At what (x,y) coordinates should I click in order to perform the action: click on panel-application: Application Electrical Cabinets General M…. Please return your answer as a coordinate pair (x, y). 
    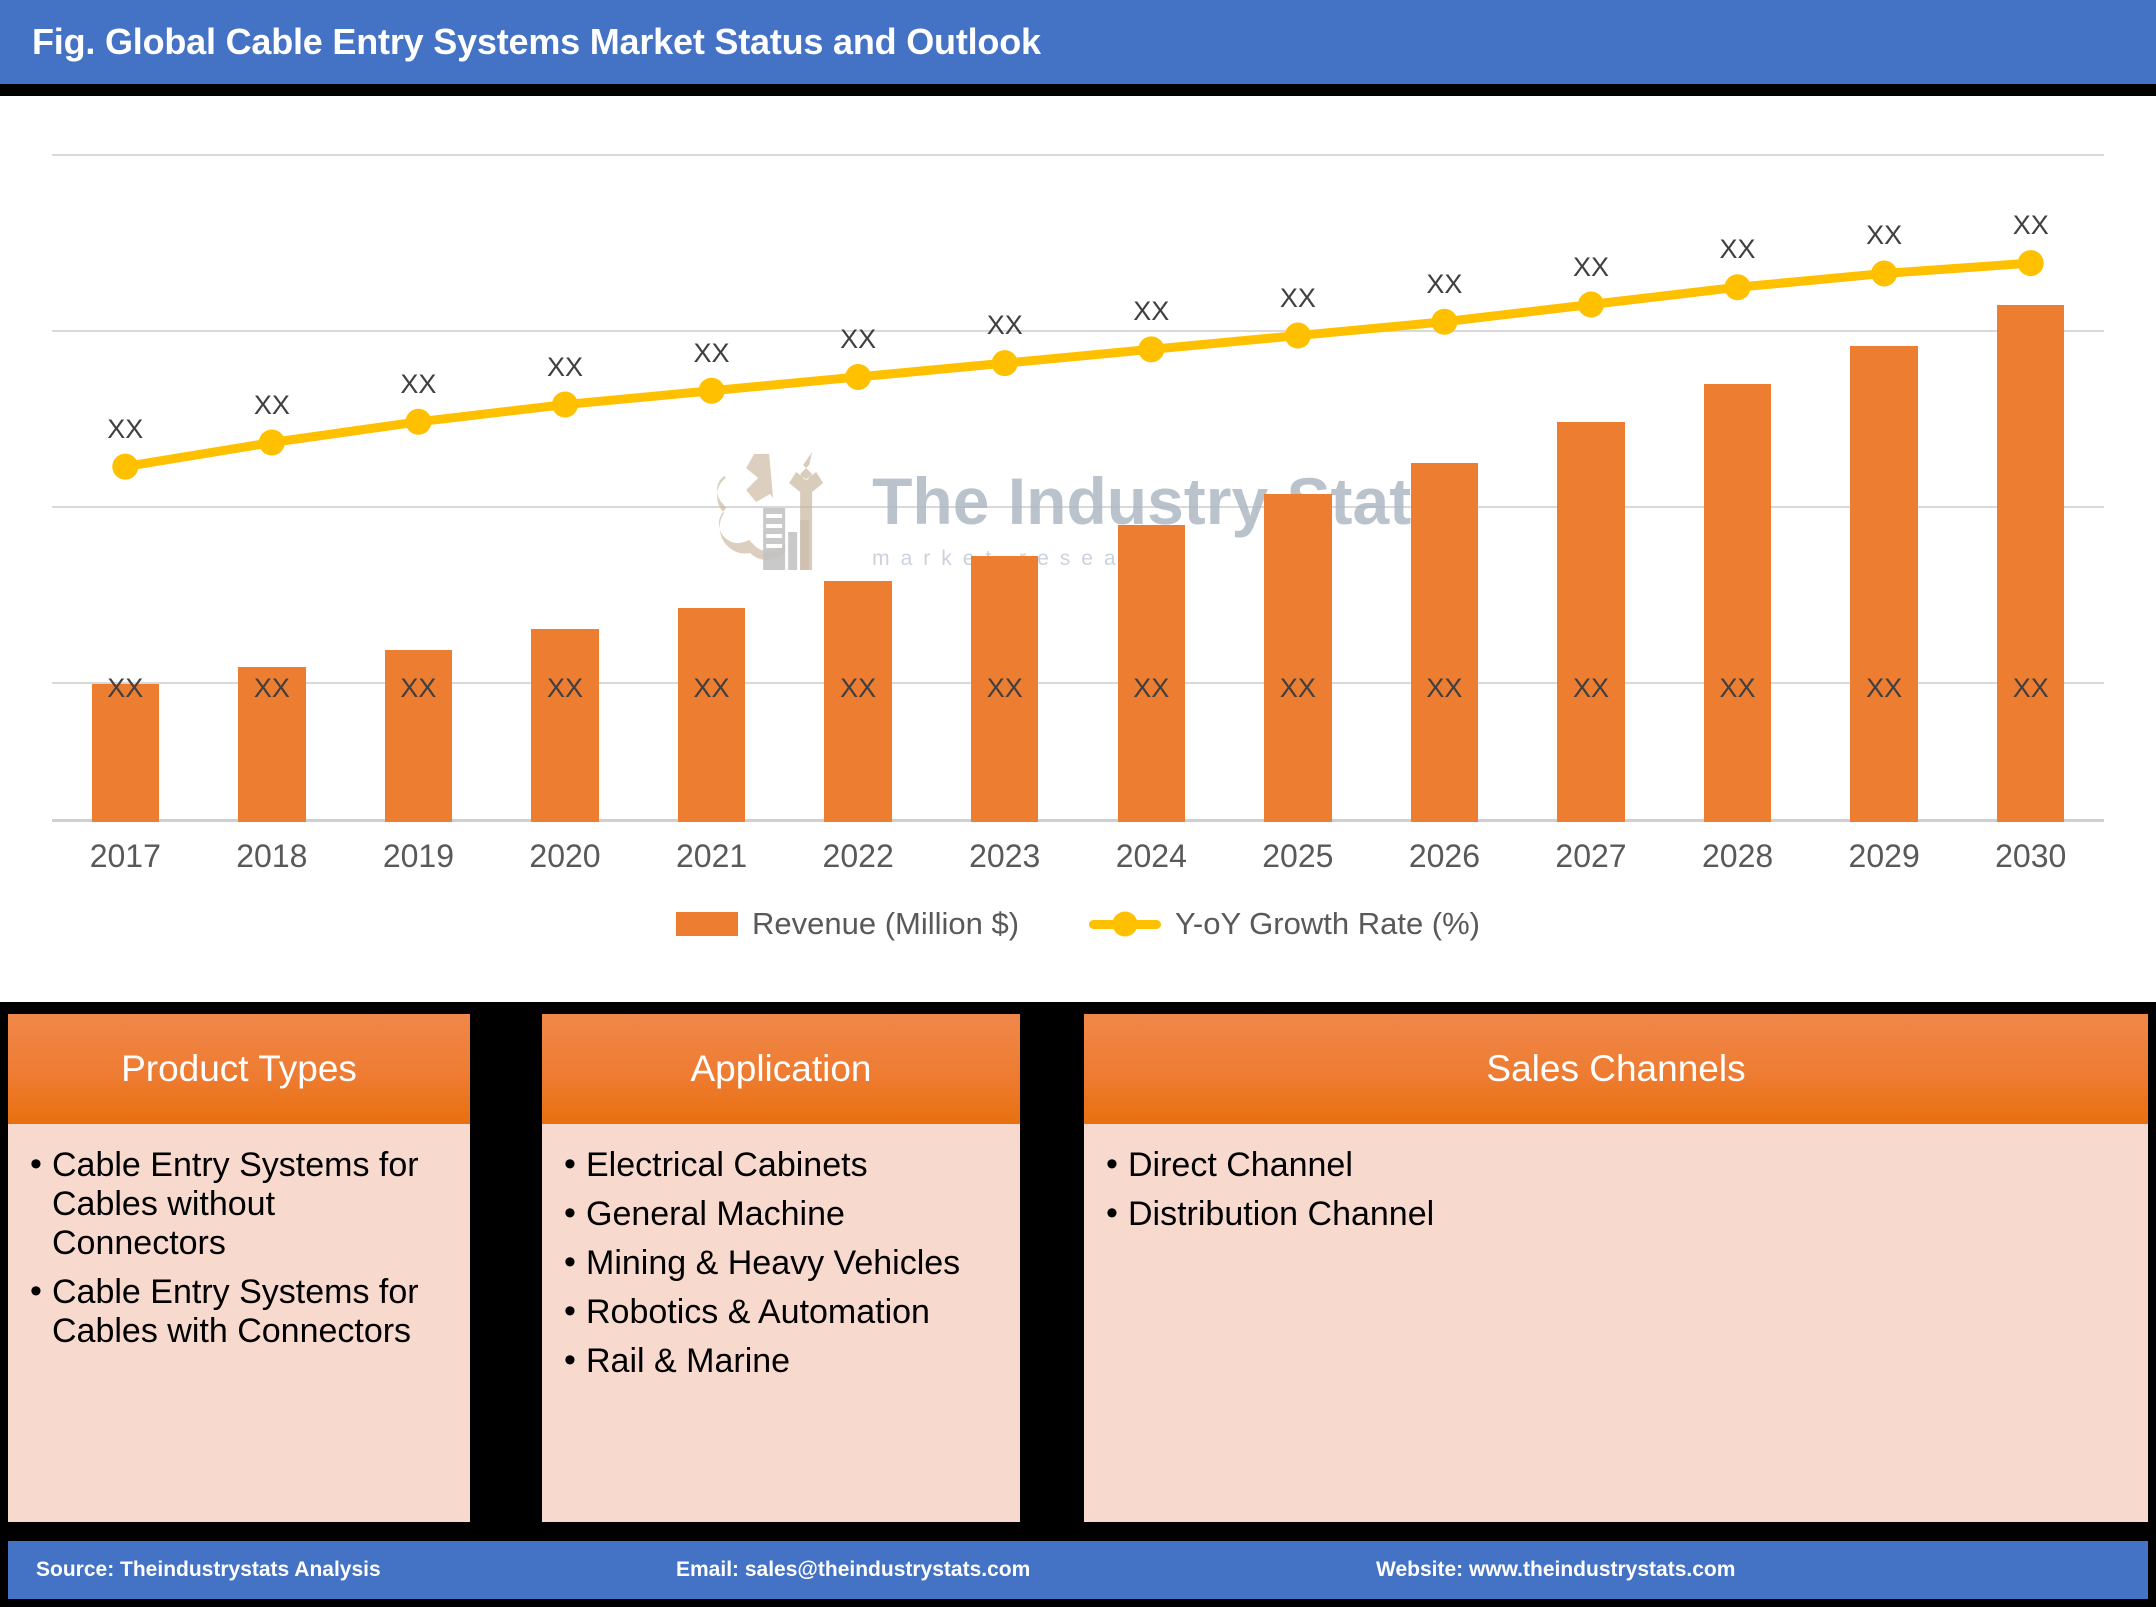
    Looking at the image, I should click on (781, 1268).